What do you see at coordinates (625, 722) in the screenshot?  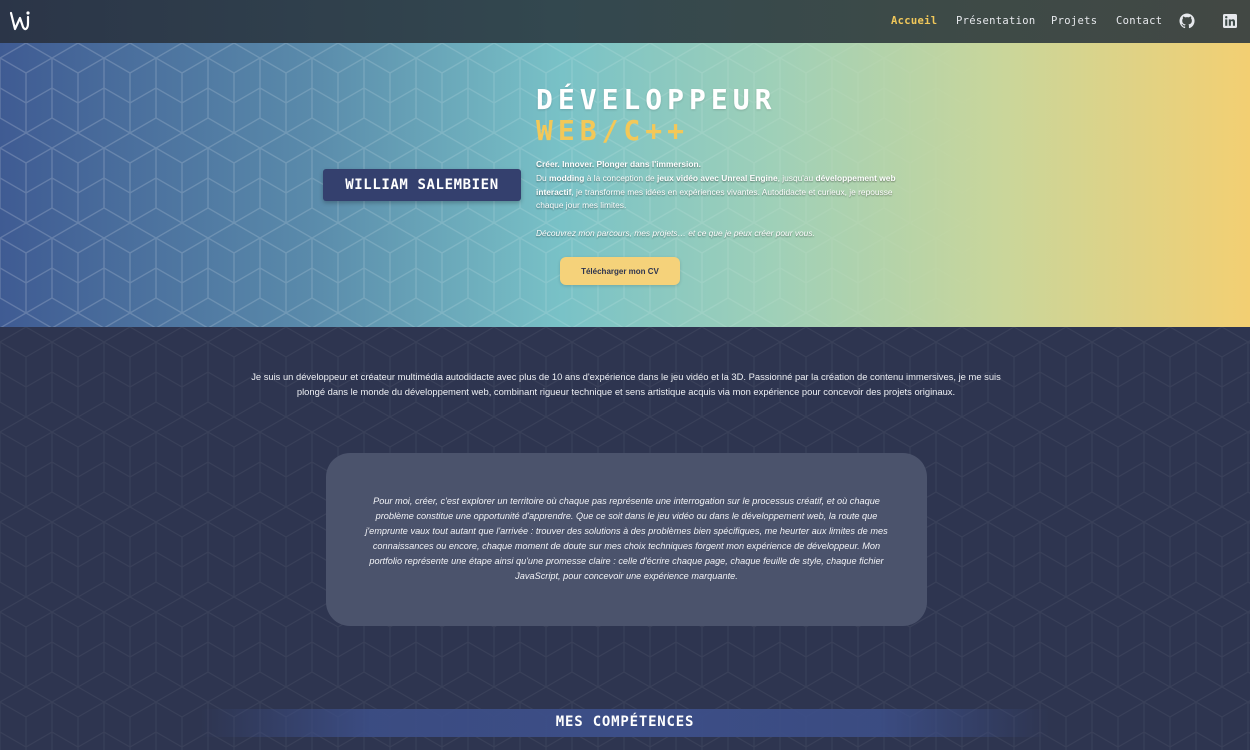 I see `skills-title: MES COMPÉTENCES` at bounding box center [625, 722].